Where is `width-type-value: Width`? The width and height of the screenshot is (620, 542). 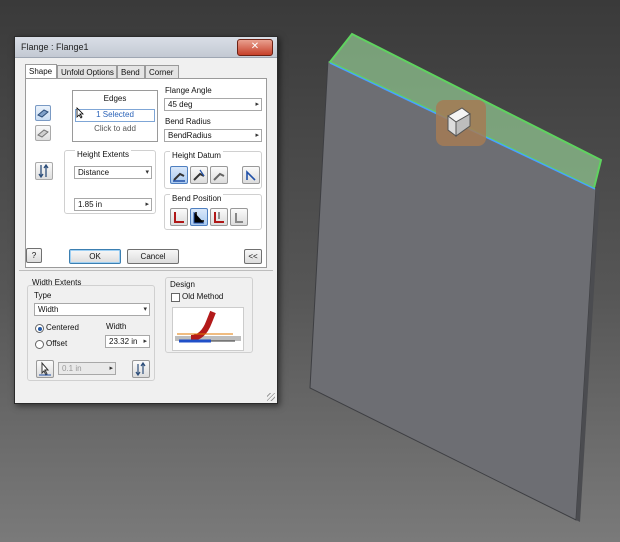
width-type-value: Width is located at coordinates (48, 309).